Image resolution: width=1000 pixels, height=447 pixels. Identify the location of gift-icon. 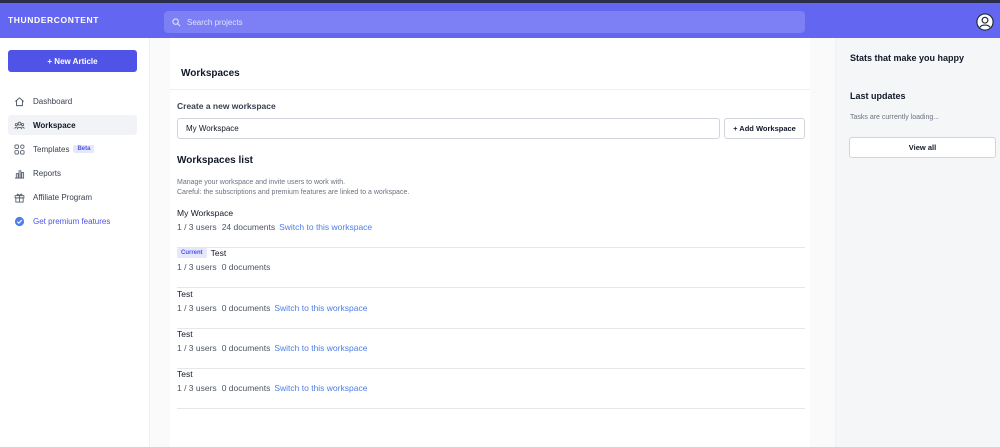
(19, 197).